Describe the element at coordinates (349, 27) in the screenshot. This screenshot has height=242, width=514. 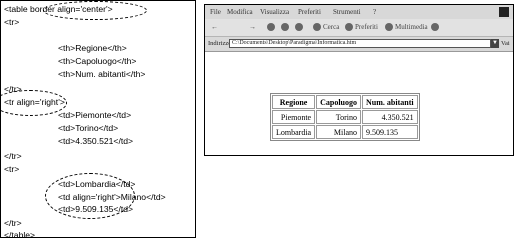
I see `favorites-icon` at that location.